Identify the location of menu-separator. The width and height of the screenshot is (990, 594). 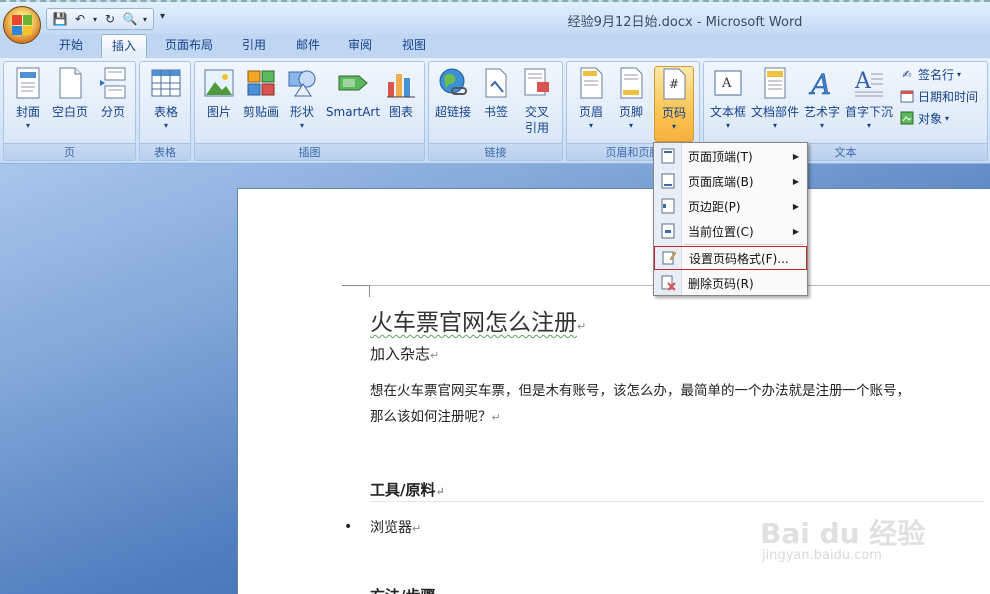
(743, 244).